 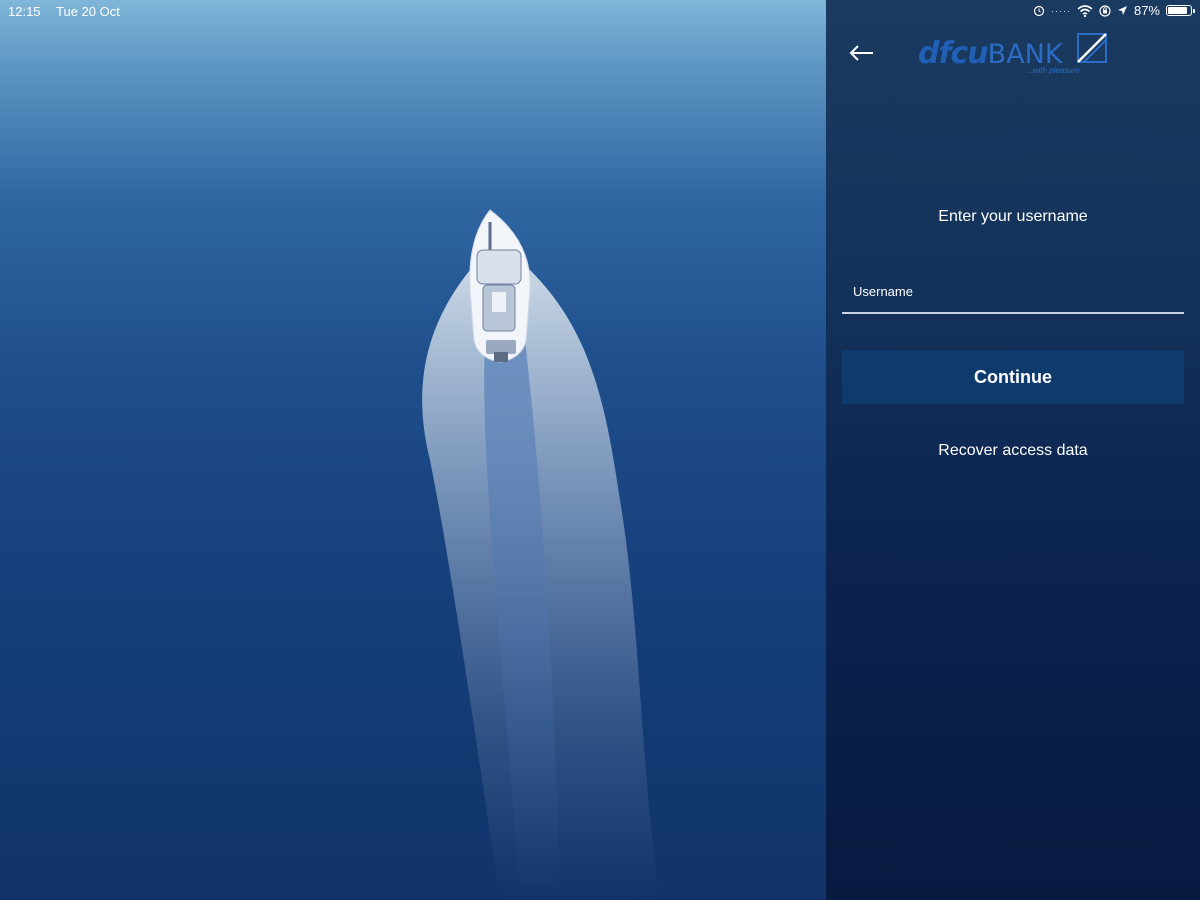 I want to click on battery-percent: 87%, so click(x=1146, y=10).